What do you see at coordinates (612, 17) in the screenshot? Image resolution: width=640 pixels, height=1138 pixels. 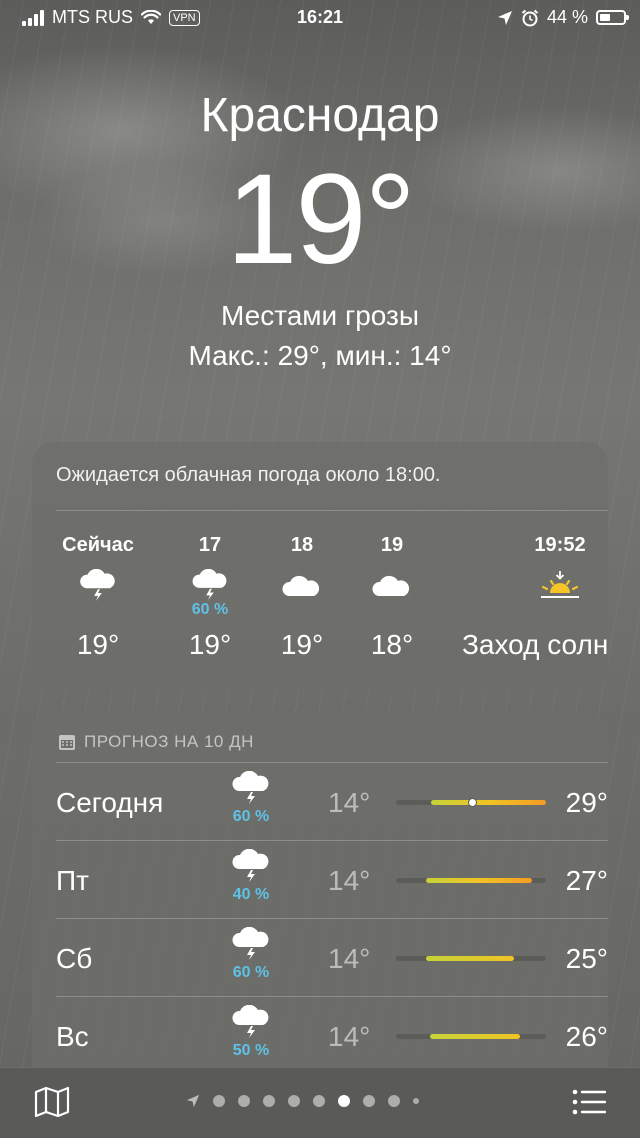 I see `battery-icon` at bounding box center [612, 17].